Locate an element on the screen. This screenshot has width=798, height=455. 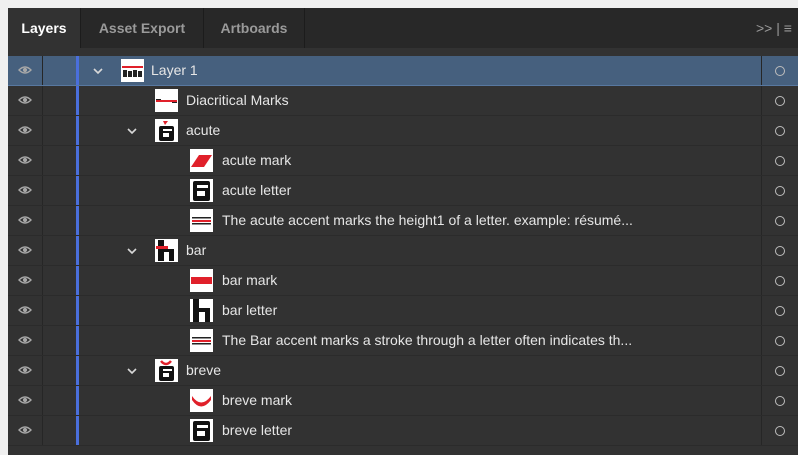
layer-row-layer-1: Layer 1 is located at coordinates (403, 71).